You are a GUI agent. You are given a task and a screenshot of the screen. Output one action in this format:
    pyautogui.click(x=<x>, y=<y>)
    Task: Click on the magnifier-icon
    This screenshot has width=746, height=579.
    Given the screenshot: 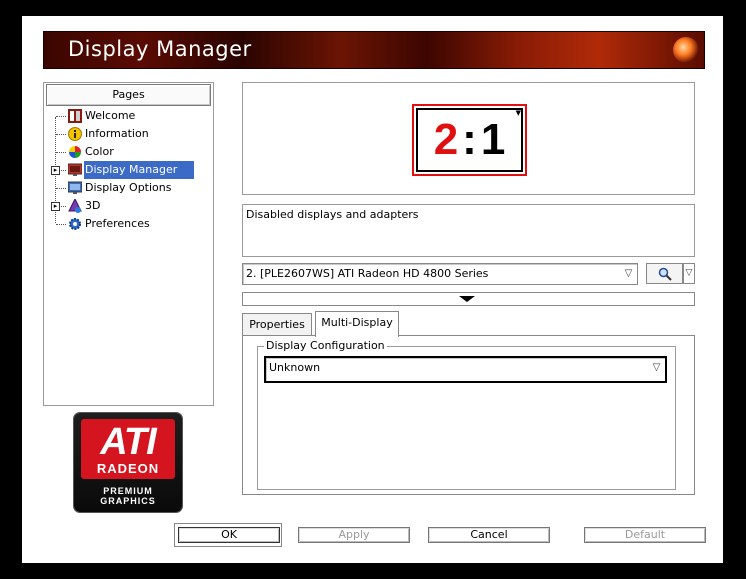 What is the action you would take?
    pyautogui.click(x=665, y=274)
    